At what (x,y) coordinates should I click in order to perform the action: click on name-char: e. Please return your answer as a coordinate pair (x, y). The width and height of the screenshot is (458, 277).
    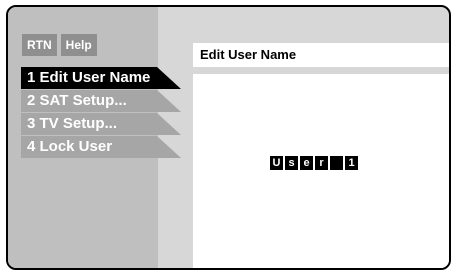
    Looking at the image, I should click on (306, 163).